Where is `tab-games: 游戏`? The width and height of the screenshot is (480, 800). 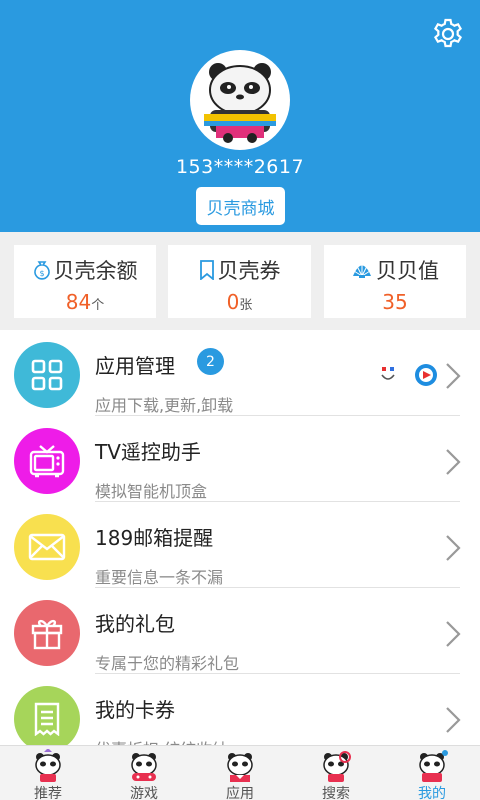 tab-games: 游戏 is located at coordinates (144, 773).